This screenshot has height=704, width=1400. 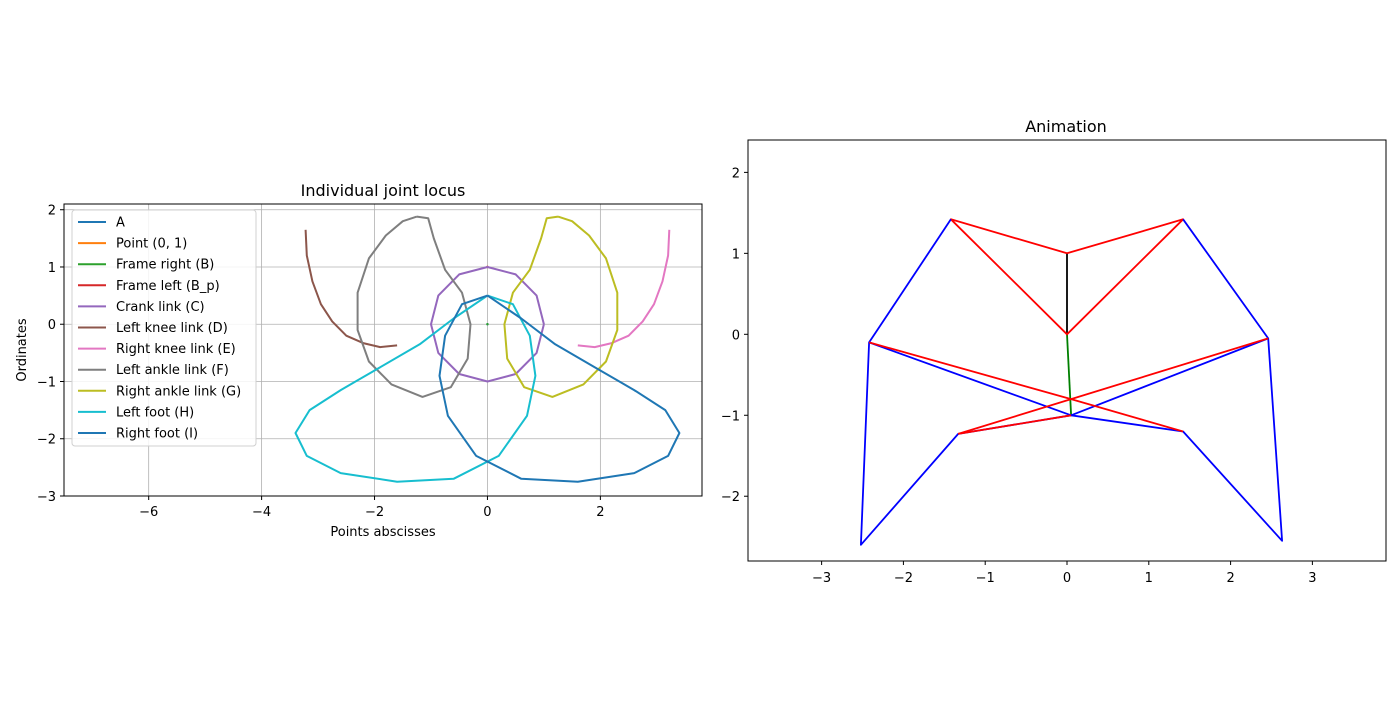 I want to click on legend-label: Frame left (B_p), so click(x=168, y=286).